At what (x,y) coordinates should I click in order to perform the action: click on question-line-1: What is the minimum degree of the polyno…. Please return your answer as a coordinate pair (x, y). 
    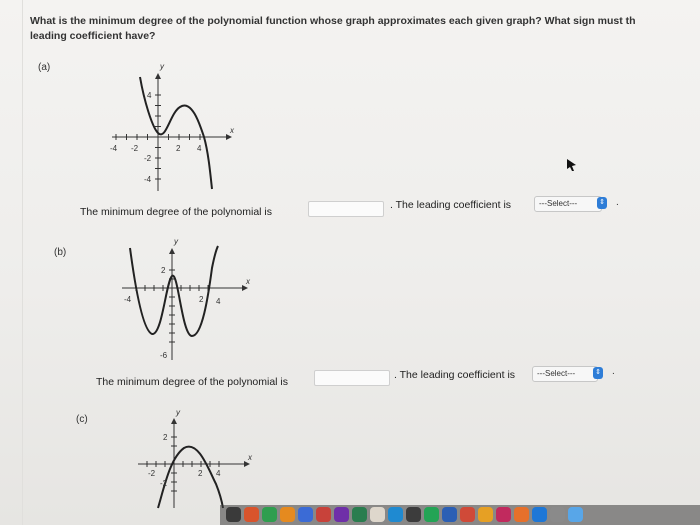
    Looking at the image, I should click on (333, 21).